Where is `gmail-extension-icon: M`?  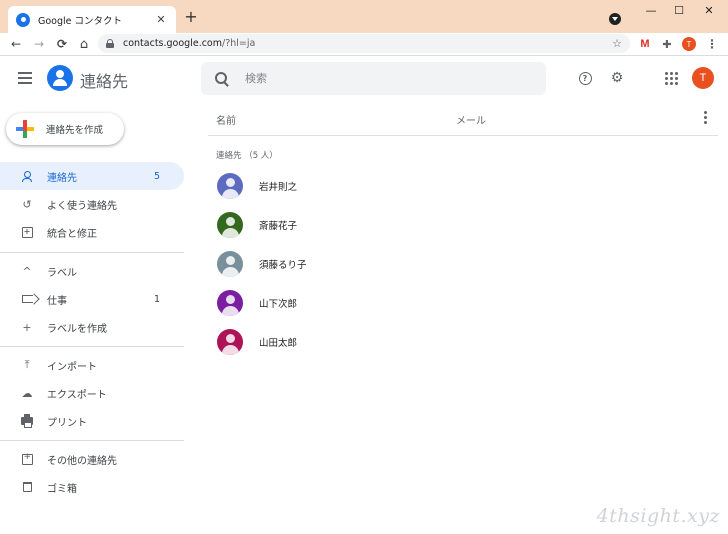
gmail-extension-icon: M is located at coordinates (645, 44).